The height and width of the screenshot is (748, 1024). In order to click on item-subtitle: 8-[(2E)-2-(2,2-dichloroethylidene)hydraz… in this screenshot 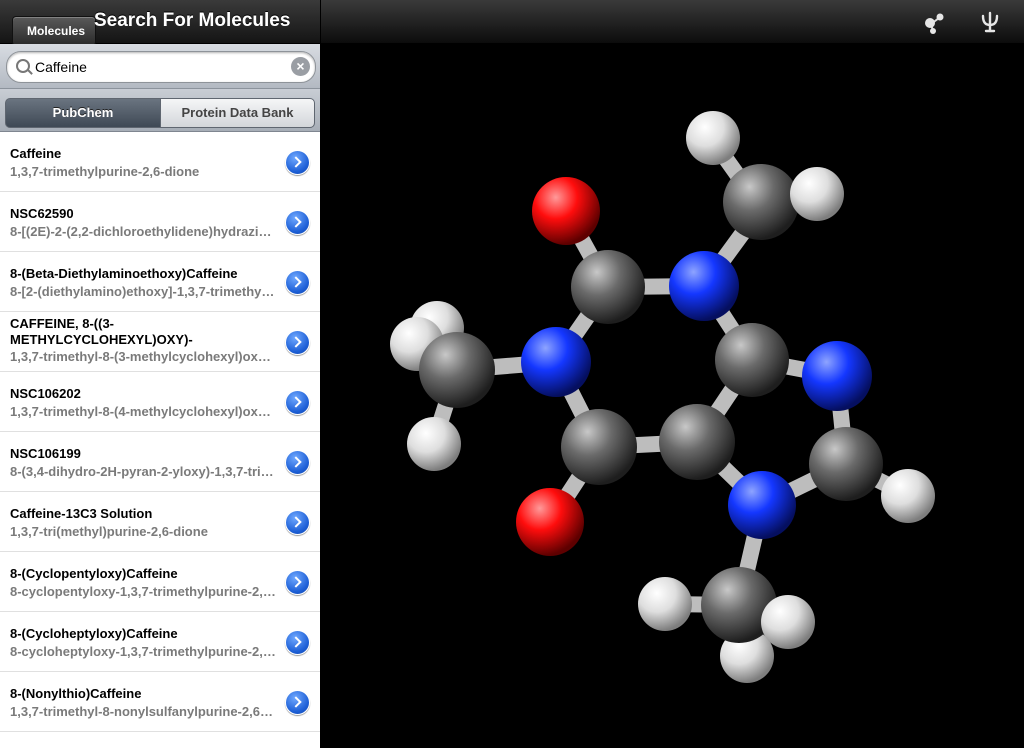, I will do `click(143, 231)`.